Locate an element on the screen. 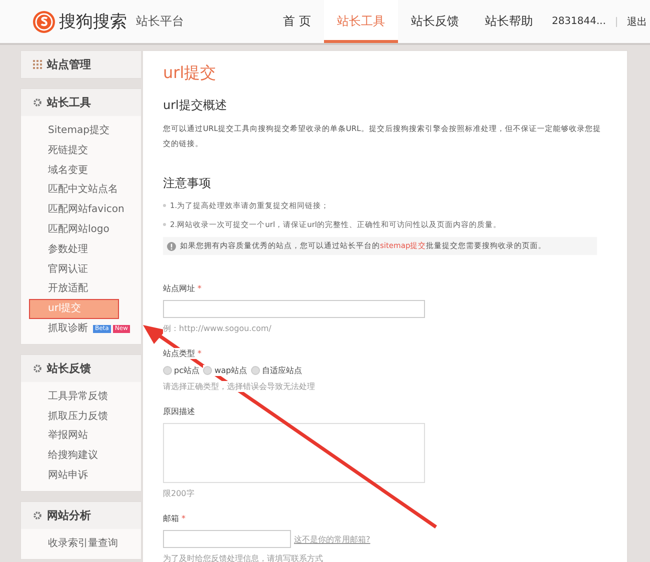  field-label: 站点类型 * is located at coordinates (182, 353).